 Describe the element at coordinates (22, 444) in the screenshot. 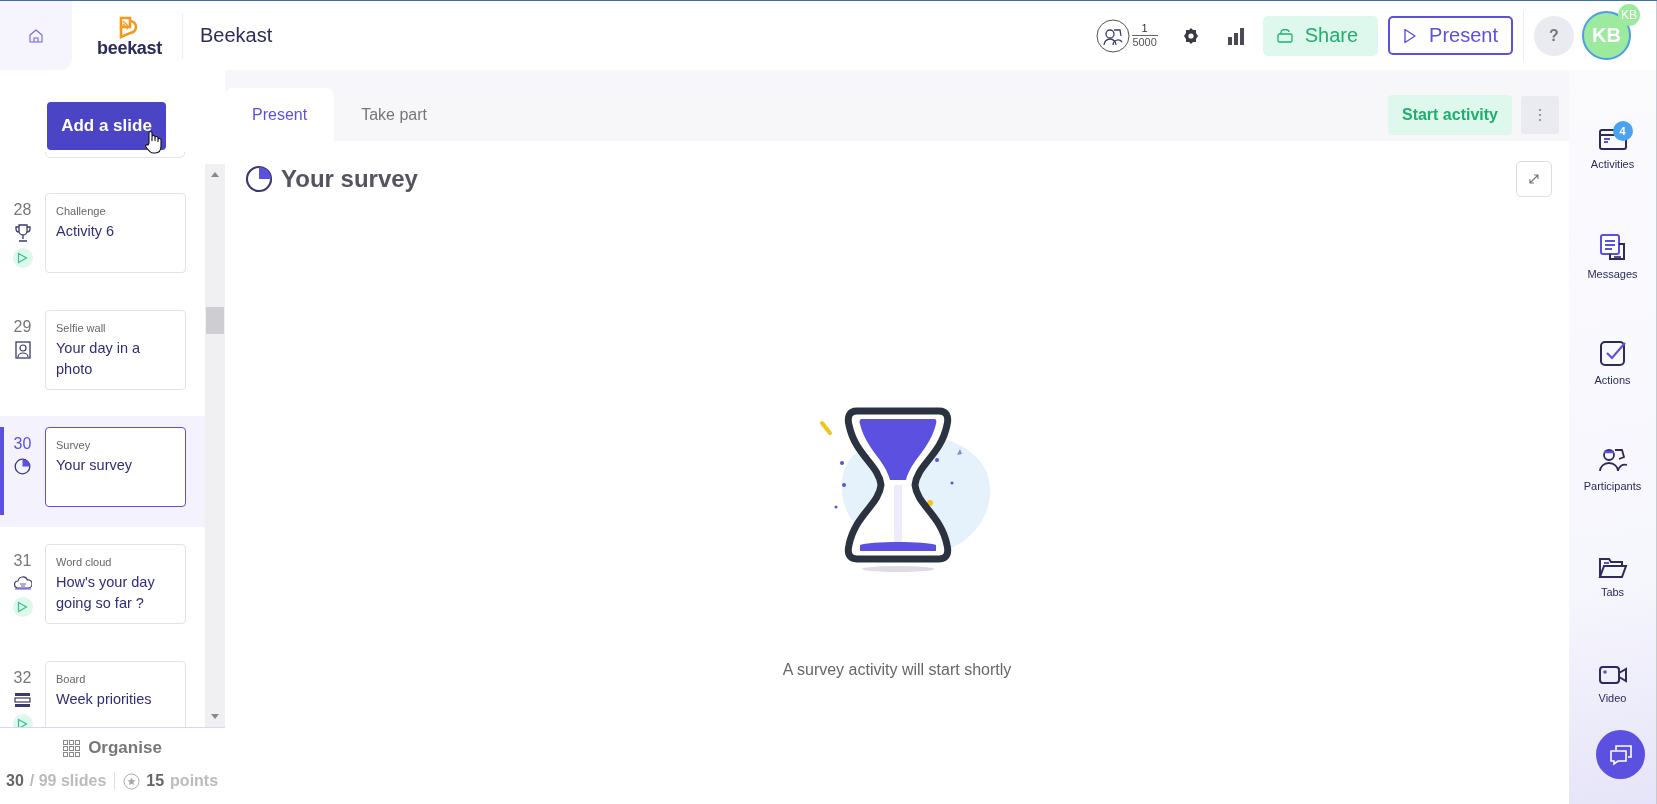

I see `slide-number: 30` at that location.